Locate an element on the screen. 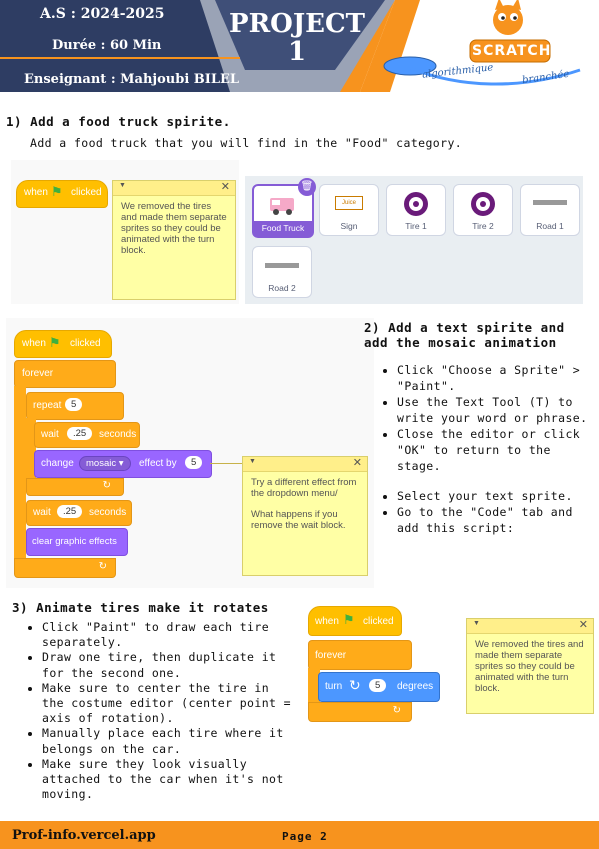  project-title-text: PROJECT is located at coordinates (297, 24).